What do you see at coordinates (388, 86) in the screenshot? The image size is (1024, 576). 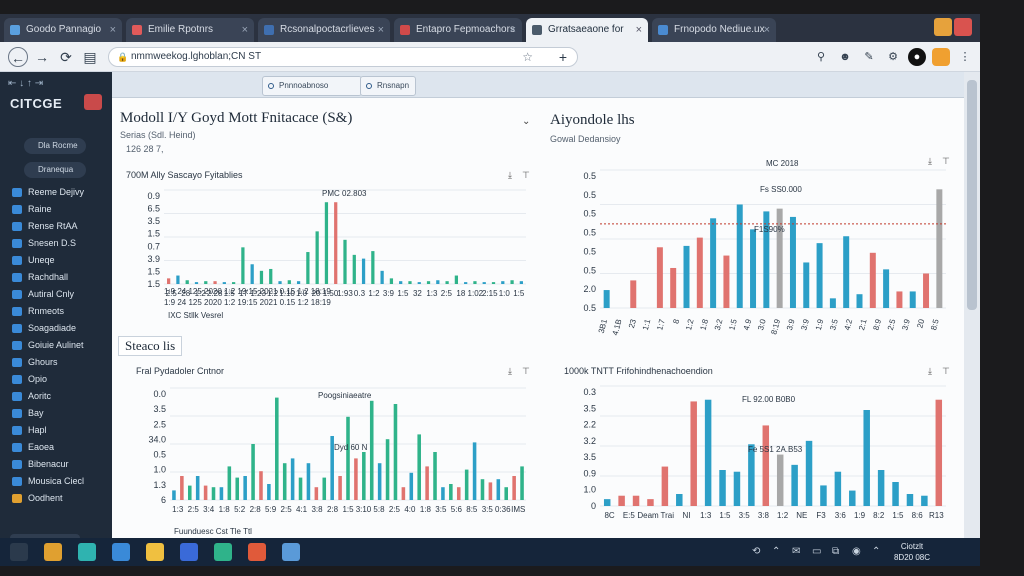 I see `content-tab: Rnsnapn` at bounding box center [388, 86].